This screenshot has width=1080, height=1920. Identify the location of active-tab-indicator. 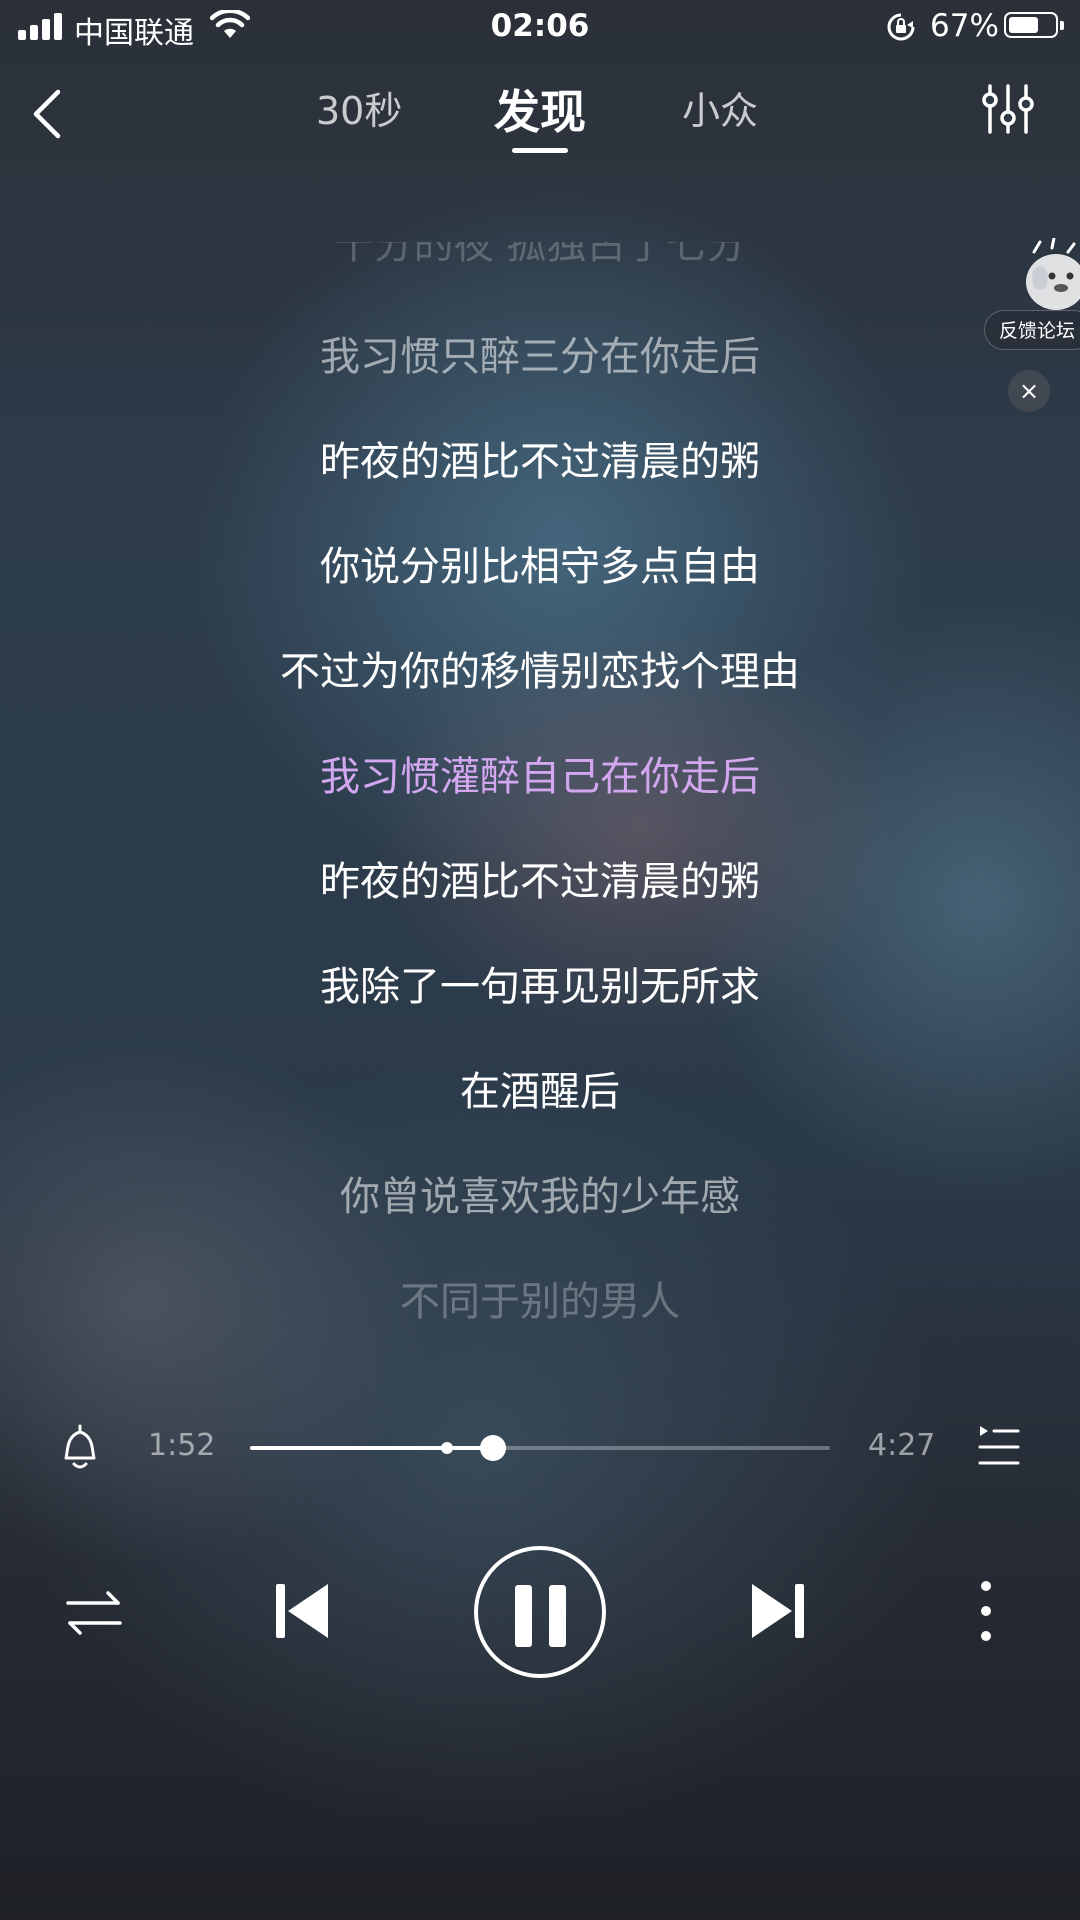
(540, 150).